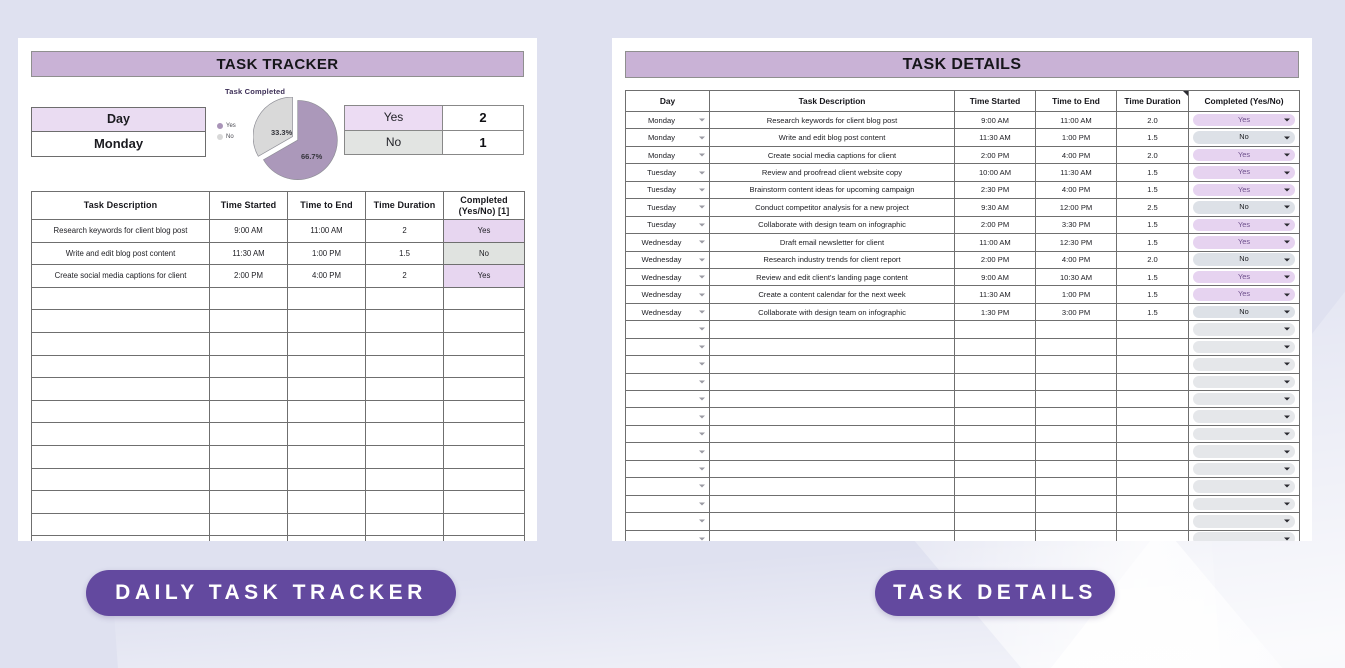  What do you see at coordinates (120, 276) in the screenshot?
I see `cell-task: Create social media captions for client` at bounding box center [120, 276].